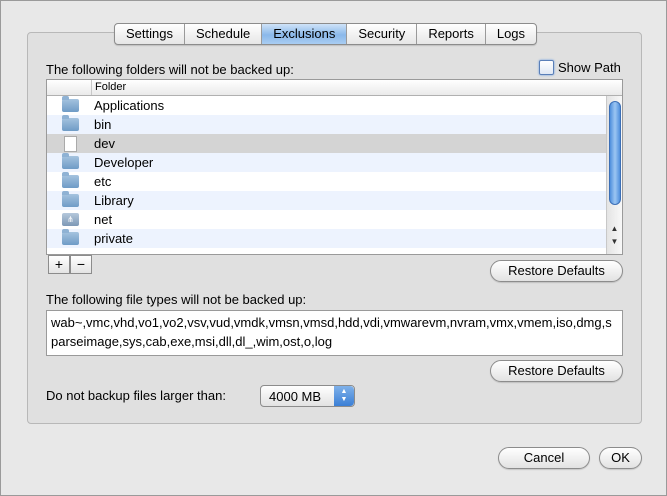  I want to click on size-limit-label: Do not backup files larger than:, so click(136, 395).